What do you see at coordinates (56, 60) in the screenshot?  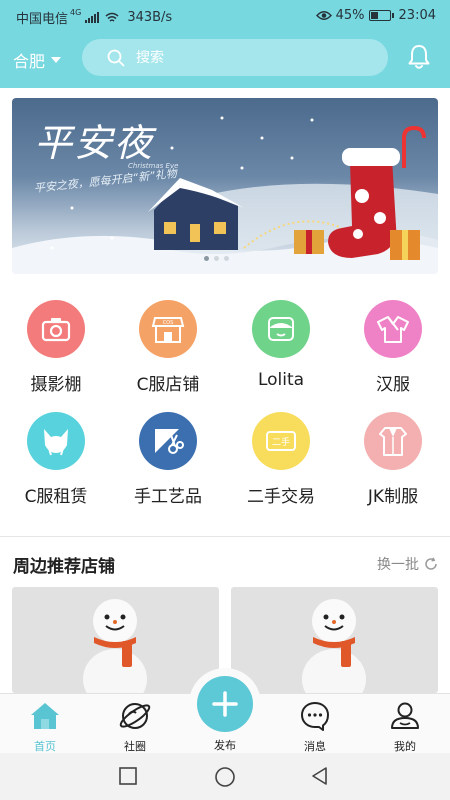 I see `chevron-down-icon` at bounding box center [56, 60].